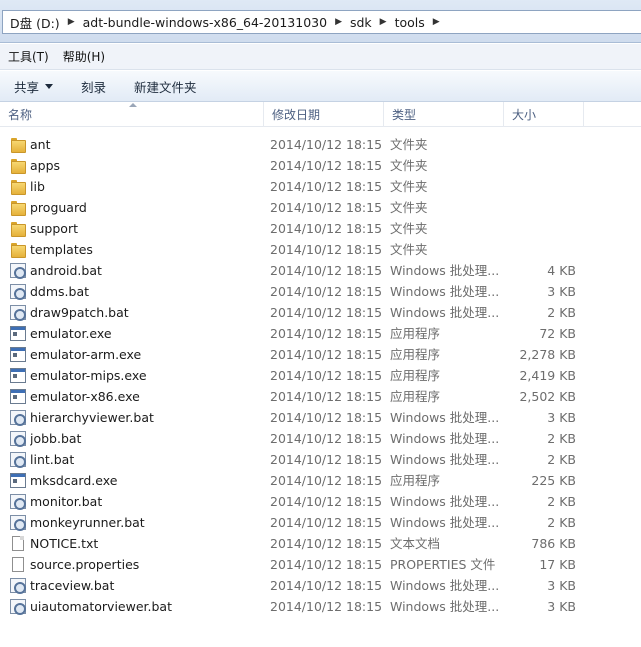 This screenshot has width=641, height=647. Describe the element at coordinates (61, 249) in the screenshot. I see `file-name: templates` at that location.